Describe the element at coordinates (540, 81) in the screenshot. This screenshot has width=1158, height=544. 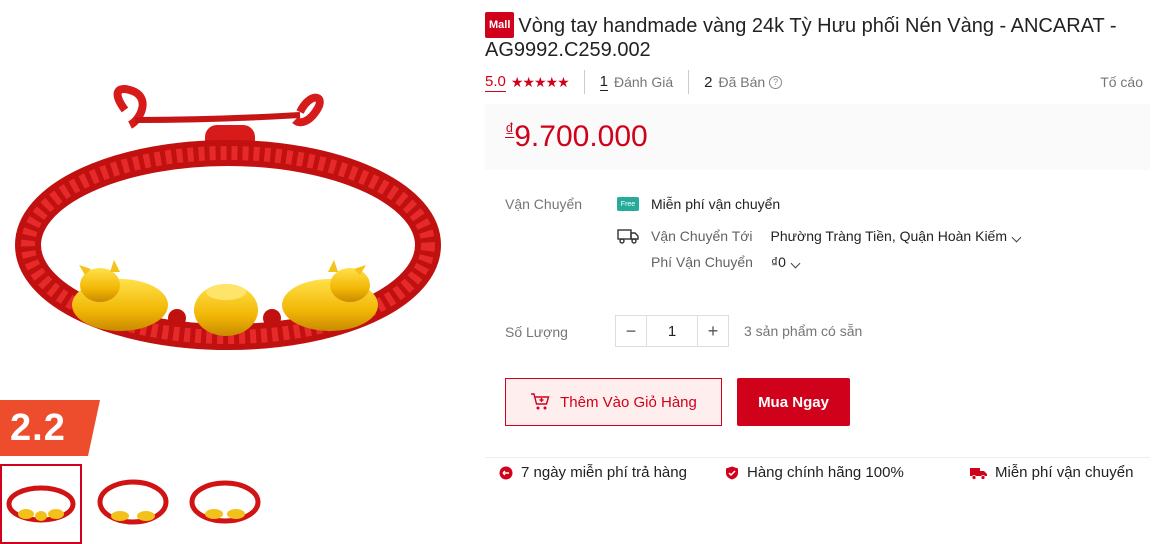
I see `rating-stars: ★★★★★` at that location.